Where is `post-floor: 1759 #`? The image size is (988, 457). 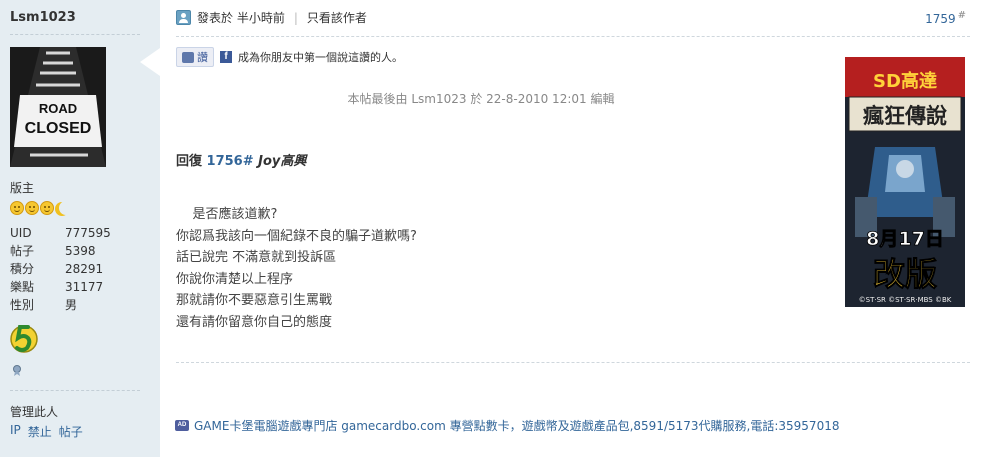
post-floor: 1759 # is located at coordinates (945, 18).